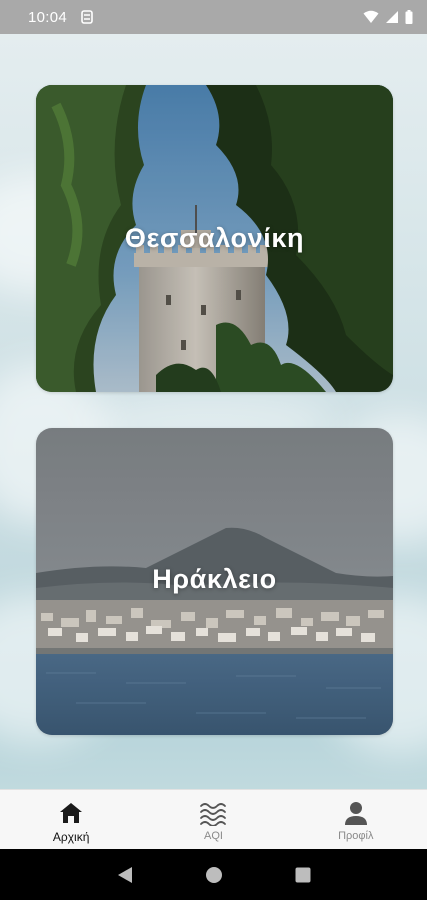 The image size is (427, 900). I want to click on home-button, so click(214, 875).